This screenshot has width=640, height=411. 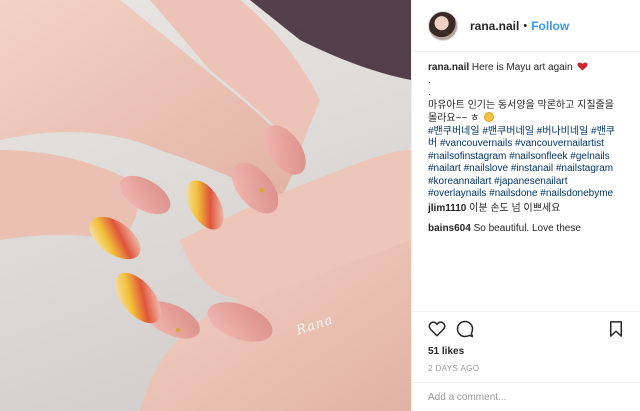 What do you see at coordinates (449, 228) in the screenshot?
I see `comment-username: bains604` at bounding box center [449, 228].